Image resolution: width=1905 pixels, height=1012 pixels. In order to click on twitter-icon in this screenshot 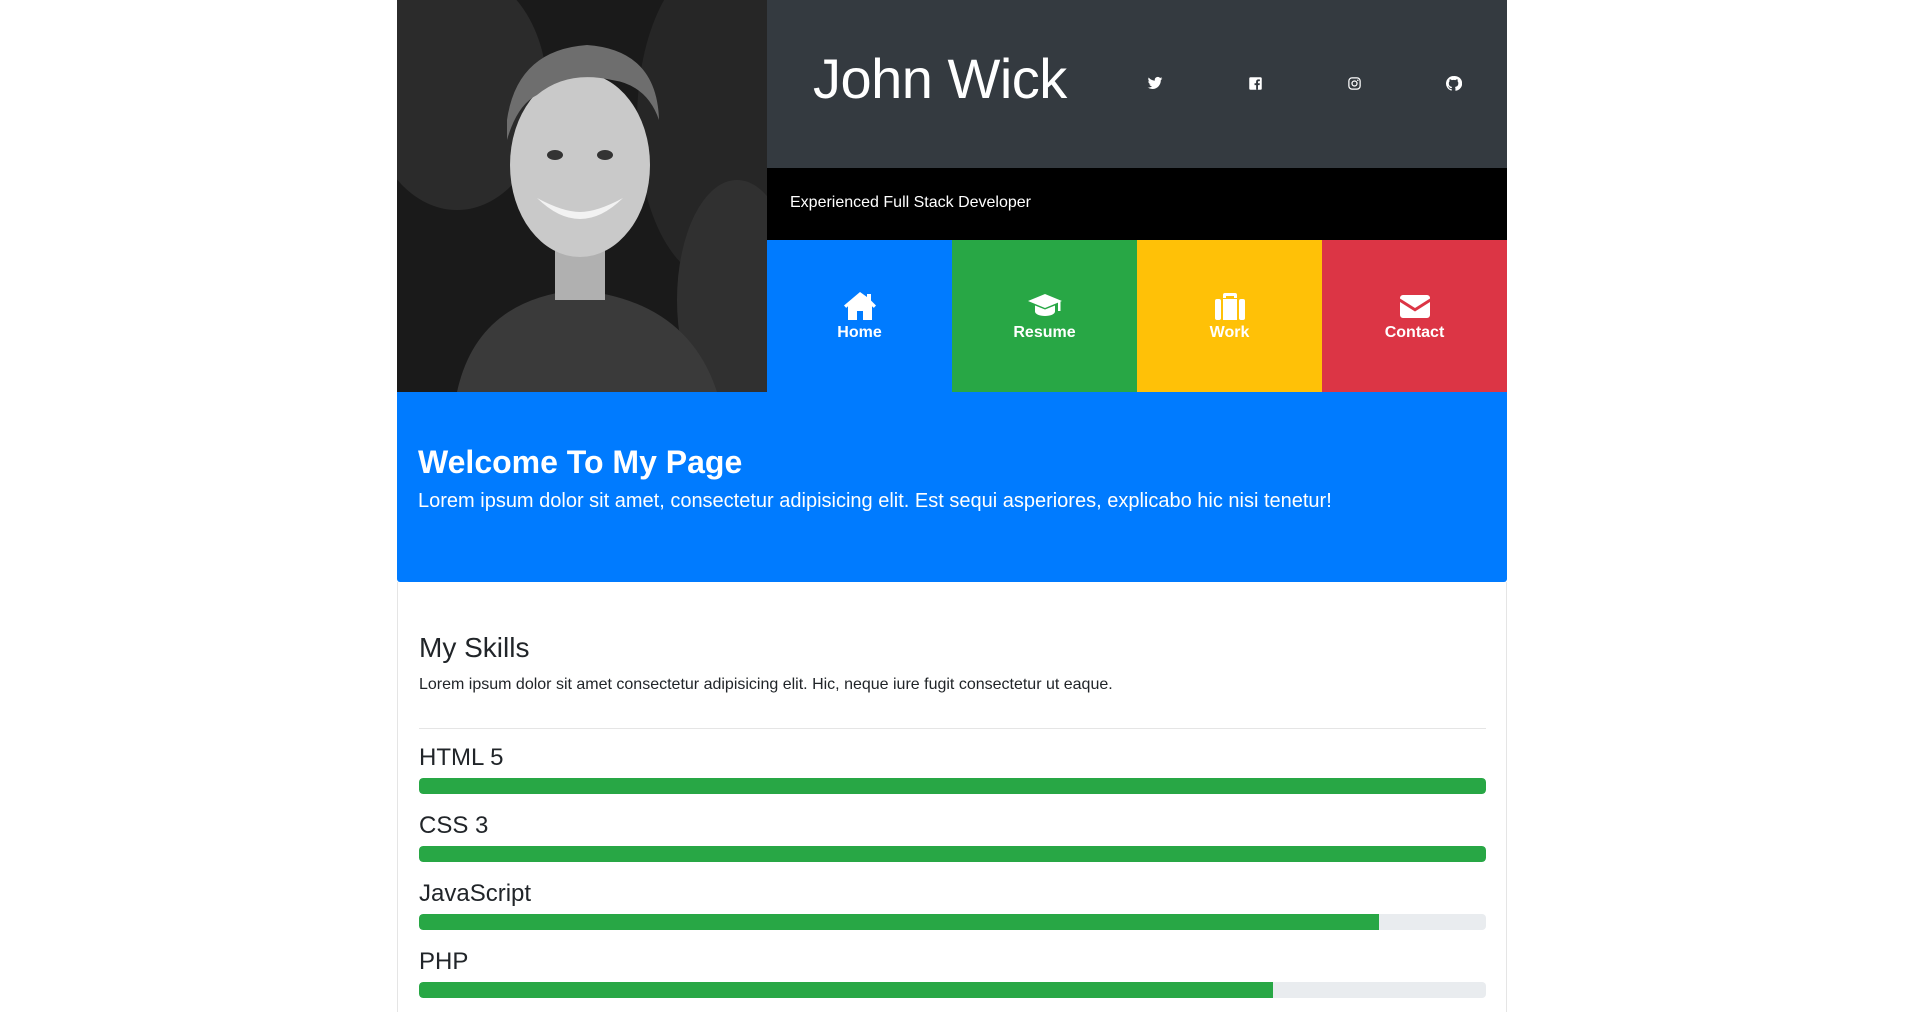, I will do `click(1155, 82)`.